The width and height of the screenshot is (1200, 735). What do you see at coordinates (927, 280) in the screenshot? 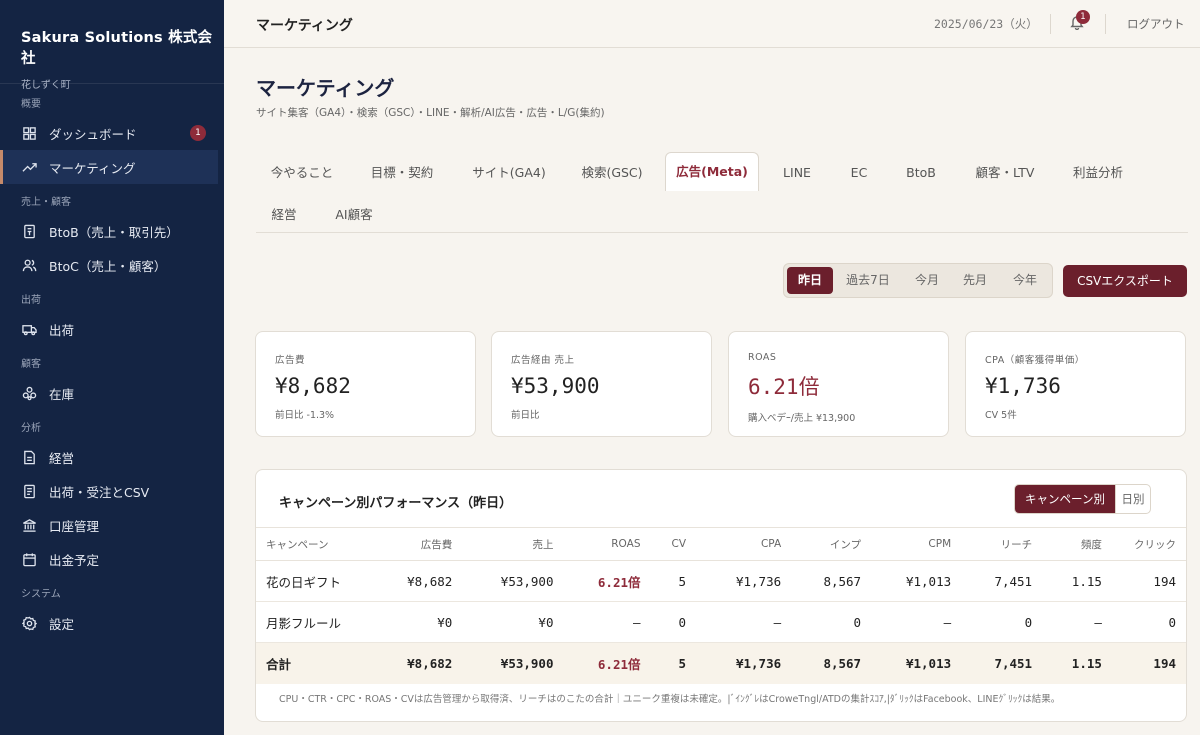
I see `range-this-month: 今月` at bounding box center [927, 280].